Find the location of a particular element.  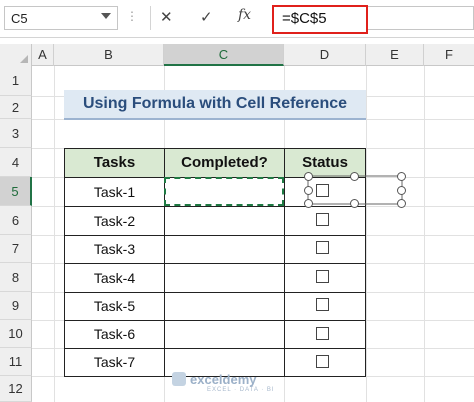

exceldemy-logo-icon is located at coordinates (179, 379).